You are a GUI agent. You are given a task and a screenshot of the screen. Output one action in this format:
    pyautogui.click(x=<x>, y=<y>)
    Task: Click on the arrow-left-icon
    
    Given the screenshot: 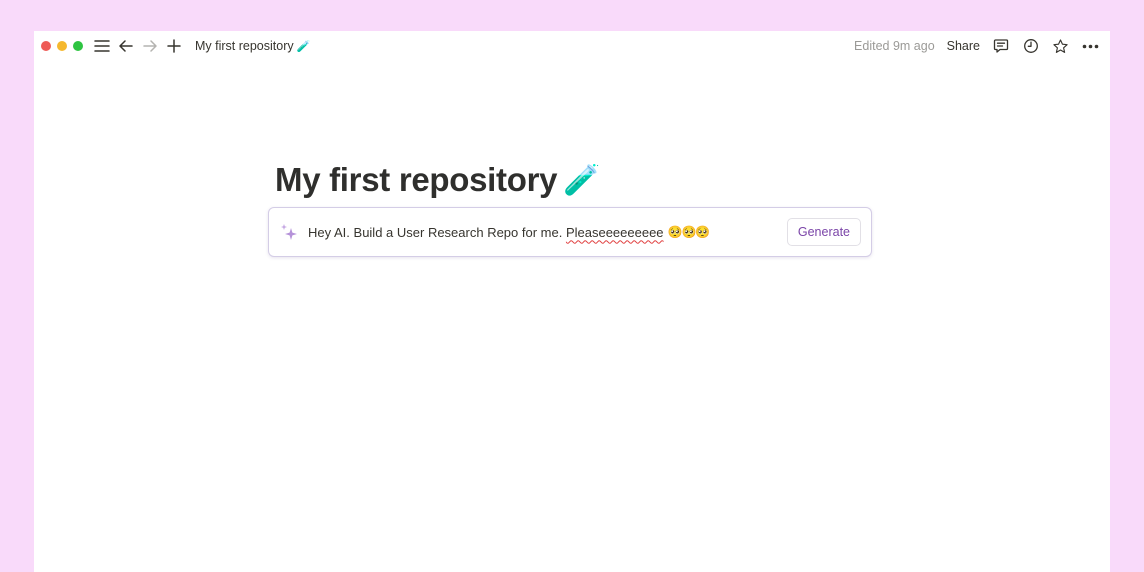 What is the action you would take?
    pyautogui.click(x=126, y=46)
    